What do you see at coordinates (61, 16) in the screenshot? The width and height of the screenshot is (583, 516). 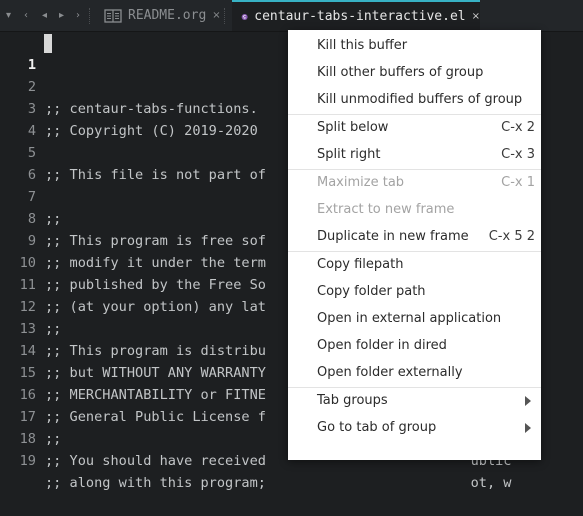 I see `chevron-right-icon: ▸` at bounding box center [61, 16].